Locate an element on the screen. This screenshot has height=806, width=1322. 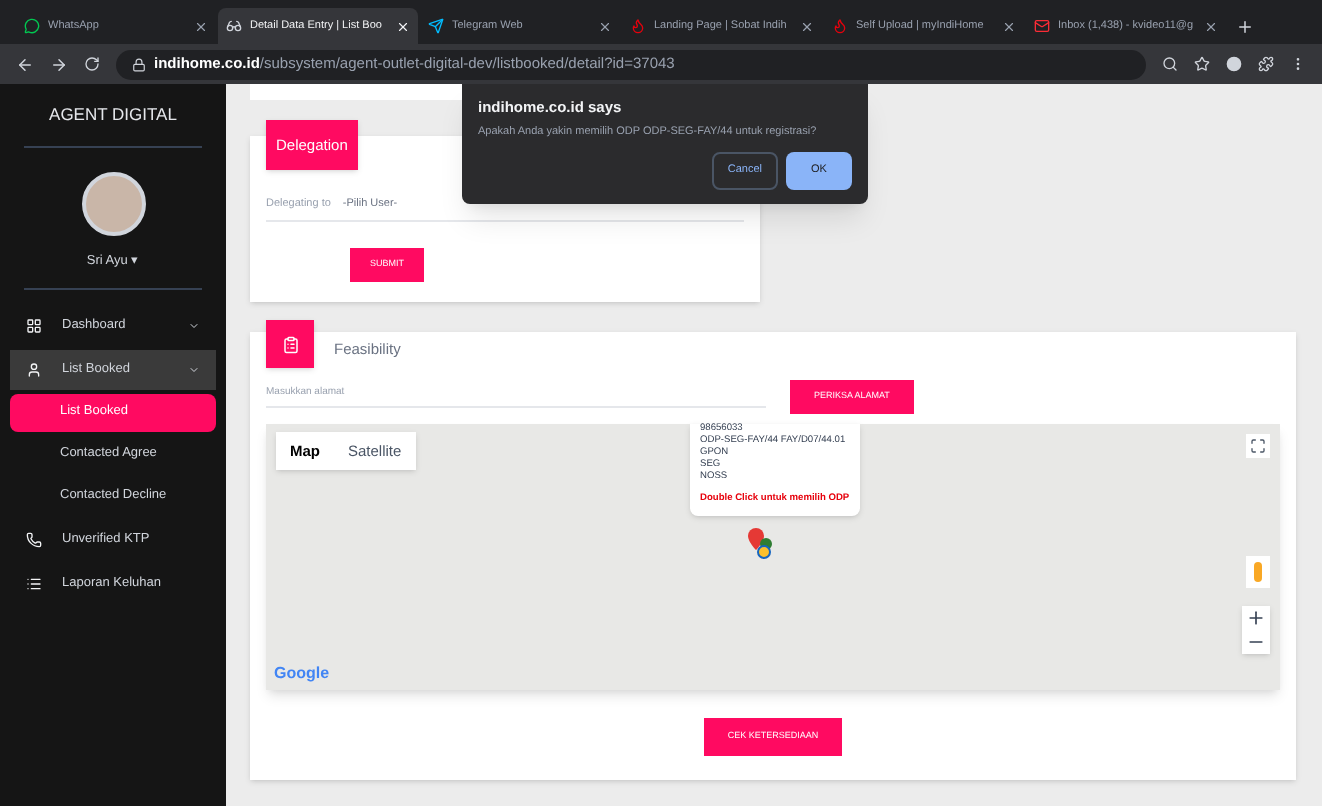
list-icon is located at coordinates (34, 583).